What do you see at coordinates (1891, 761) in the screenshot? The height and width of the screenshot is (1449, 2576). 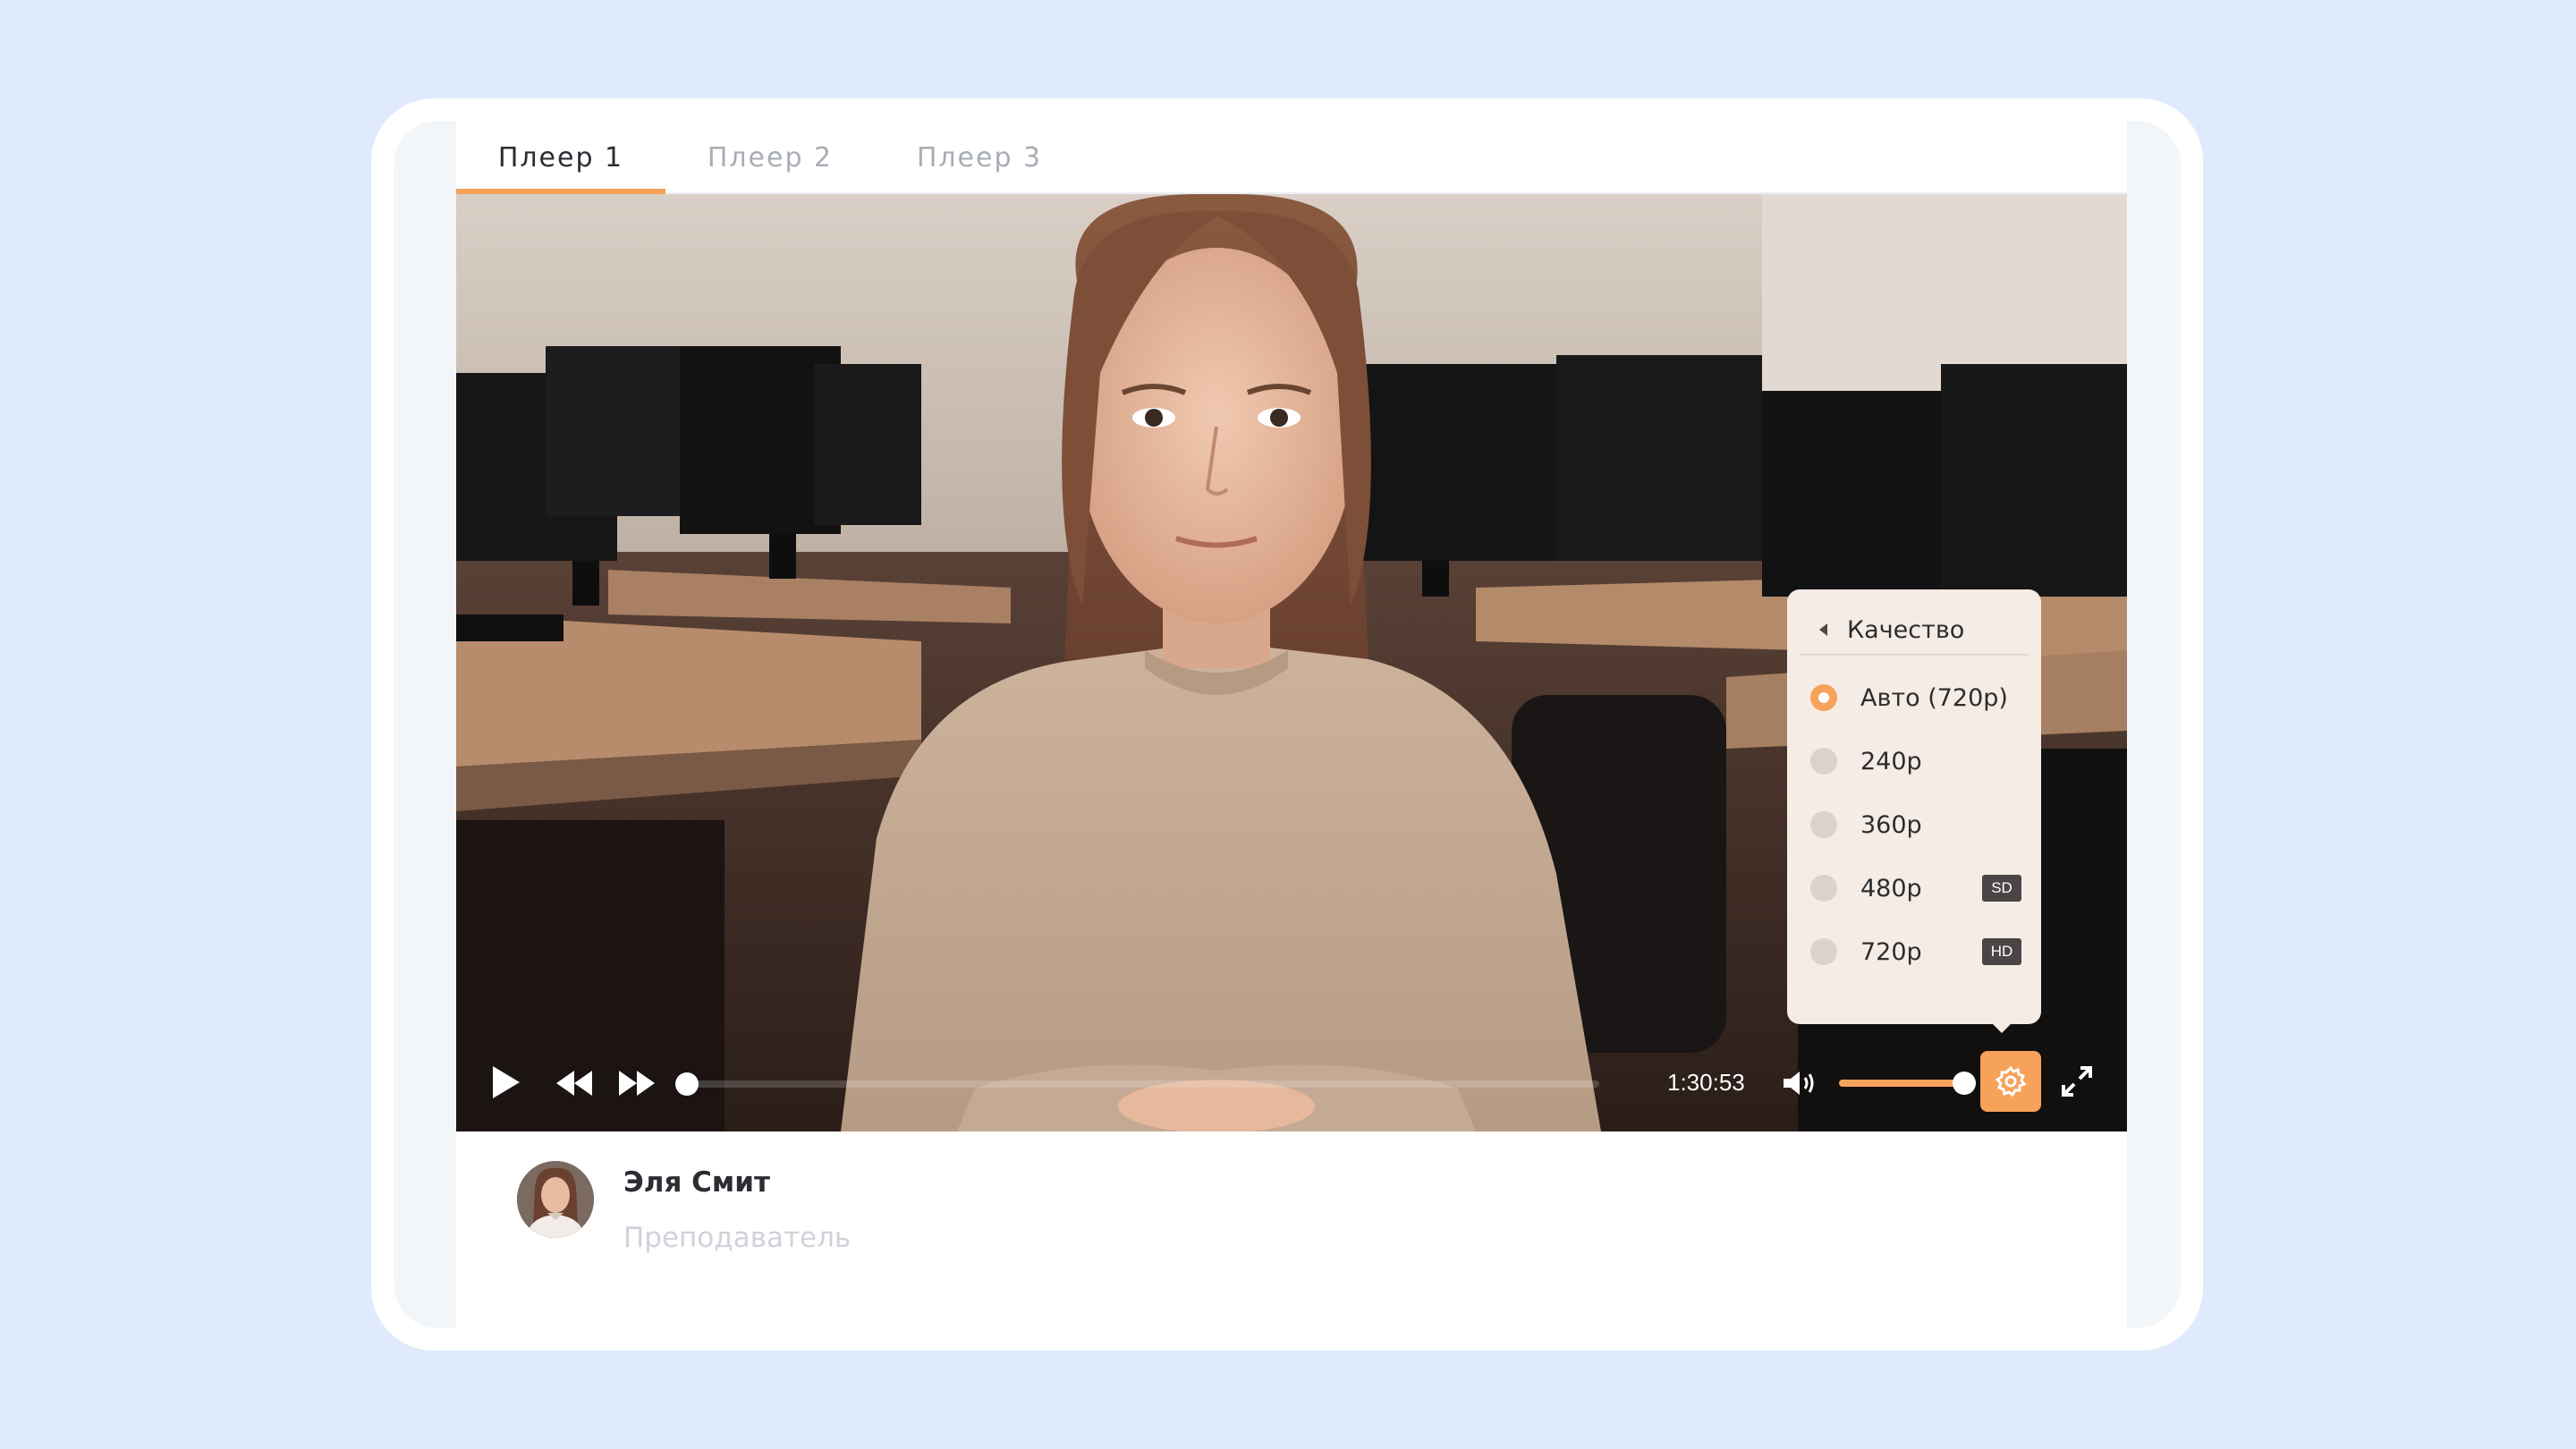 I see `quality-option-label: 240p` at bounding box center [1891, 761].